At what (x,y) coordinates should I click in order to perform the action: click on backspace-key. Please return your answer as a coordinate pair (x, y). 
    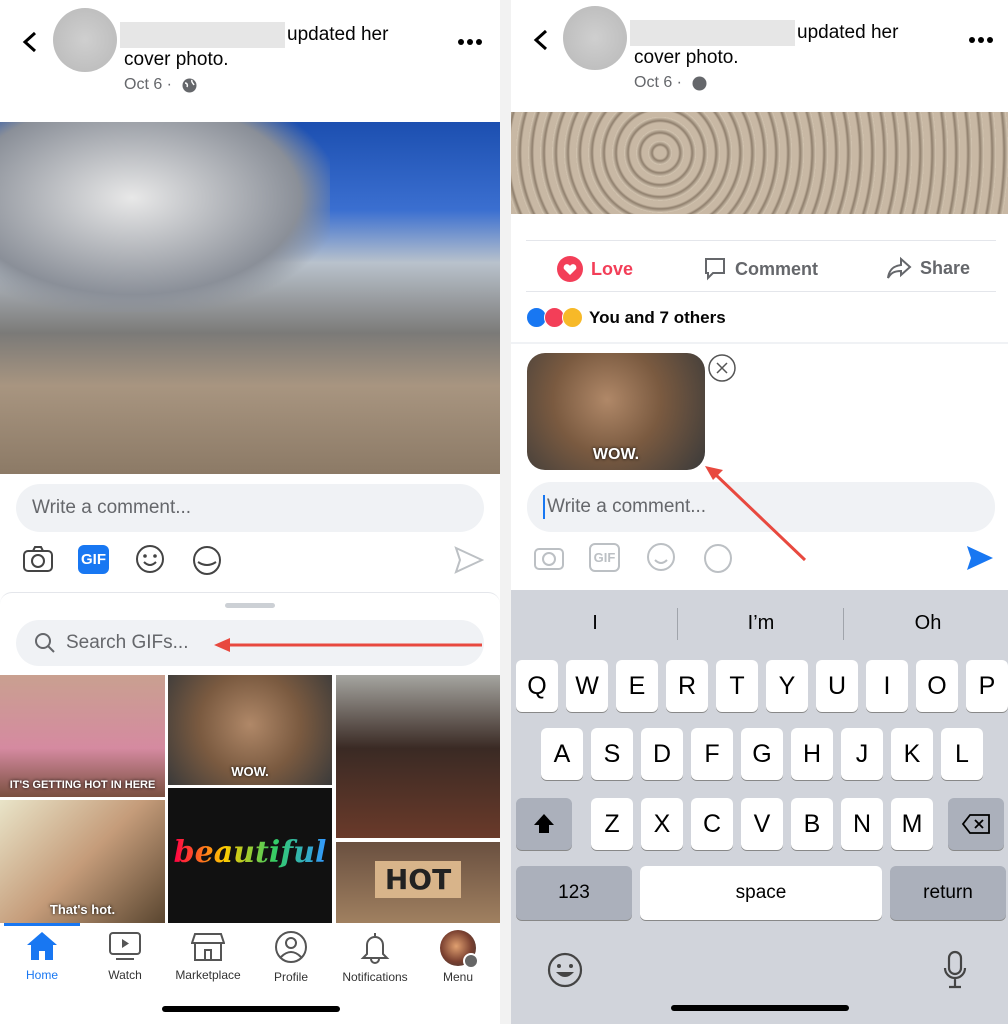
    Looking at the image, I should click on (976, 824).